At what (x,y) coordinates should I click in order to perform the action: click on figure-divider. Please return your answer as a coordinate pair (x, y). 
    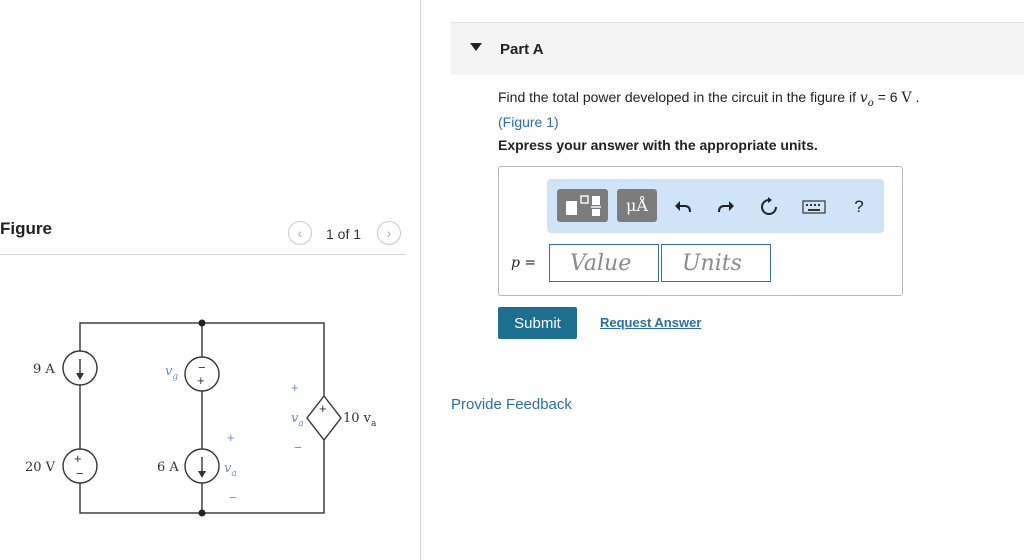
    Looking at the image, I should click on (203, 254).